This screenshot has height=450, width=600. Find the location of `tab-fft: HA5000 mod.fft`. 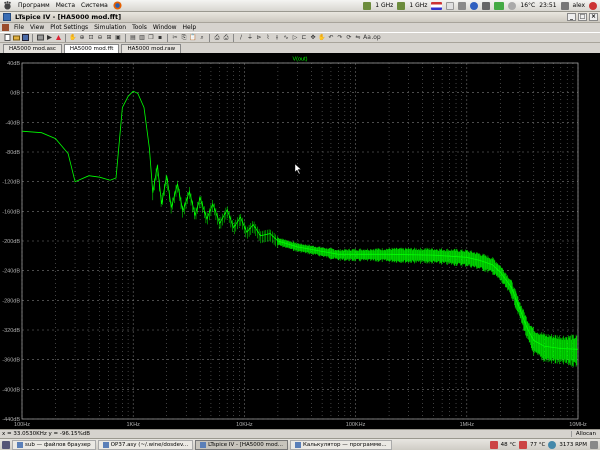

tab-fft: HA5000 mod.fft is located at coordinates (91, 48).